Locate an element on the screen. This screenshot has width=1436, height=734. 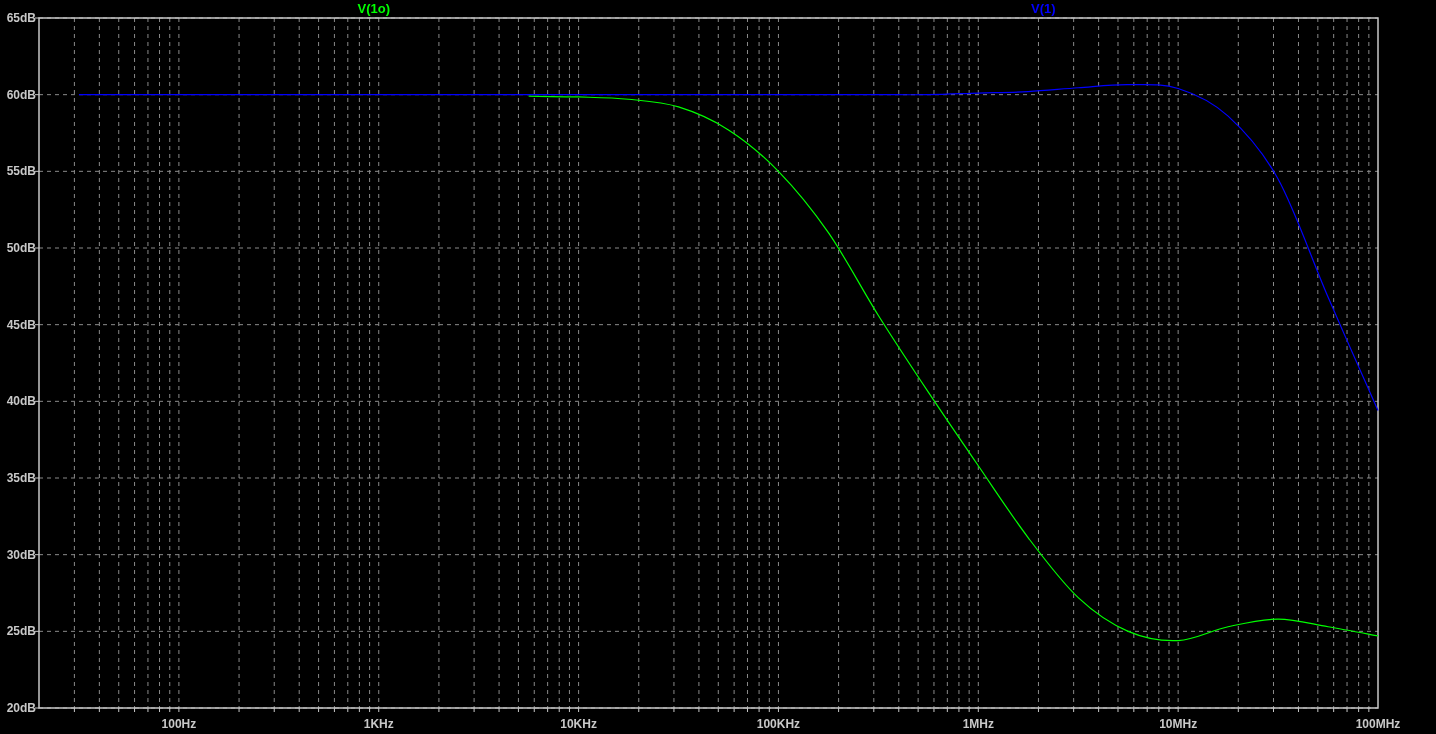
y-axis-label: 65dB is located at coordinates (21, 18).